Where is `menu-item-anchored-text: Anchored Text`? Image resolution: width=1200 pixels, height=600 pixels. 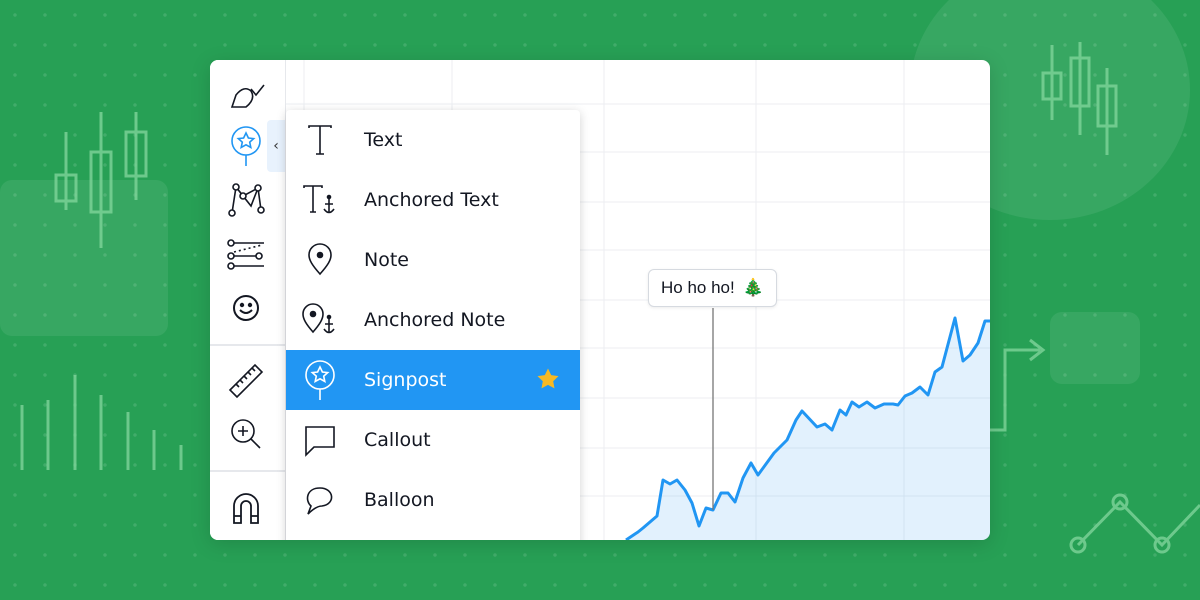
menu-item-anchored-text: Anchored Text is located at coordinates (433, 200).